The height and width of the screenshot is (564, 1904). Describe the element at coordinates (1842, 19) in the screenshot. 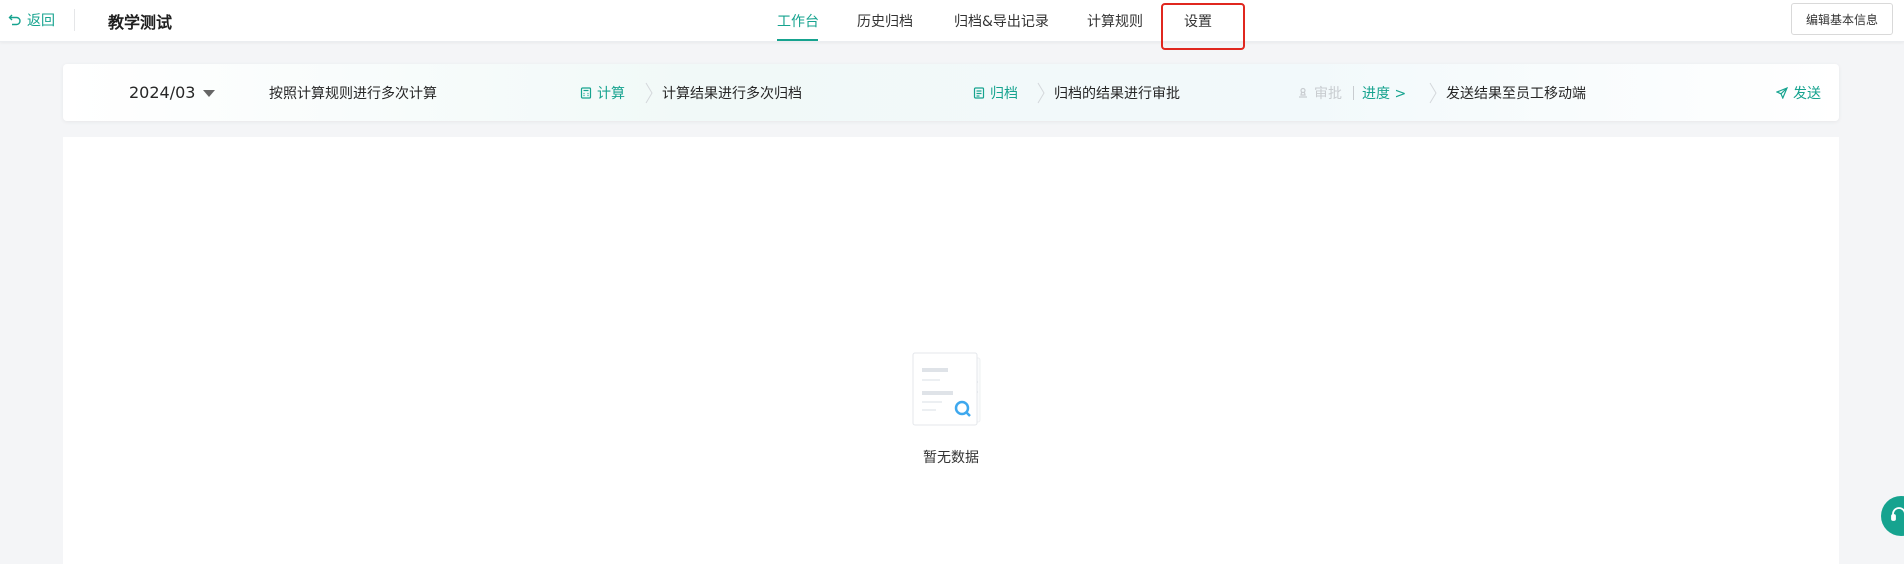

I see `edit-basic-info-button: 编辑基本信息` at that location.